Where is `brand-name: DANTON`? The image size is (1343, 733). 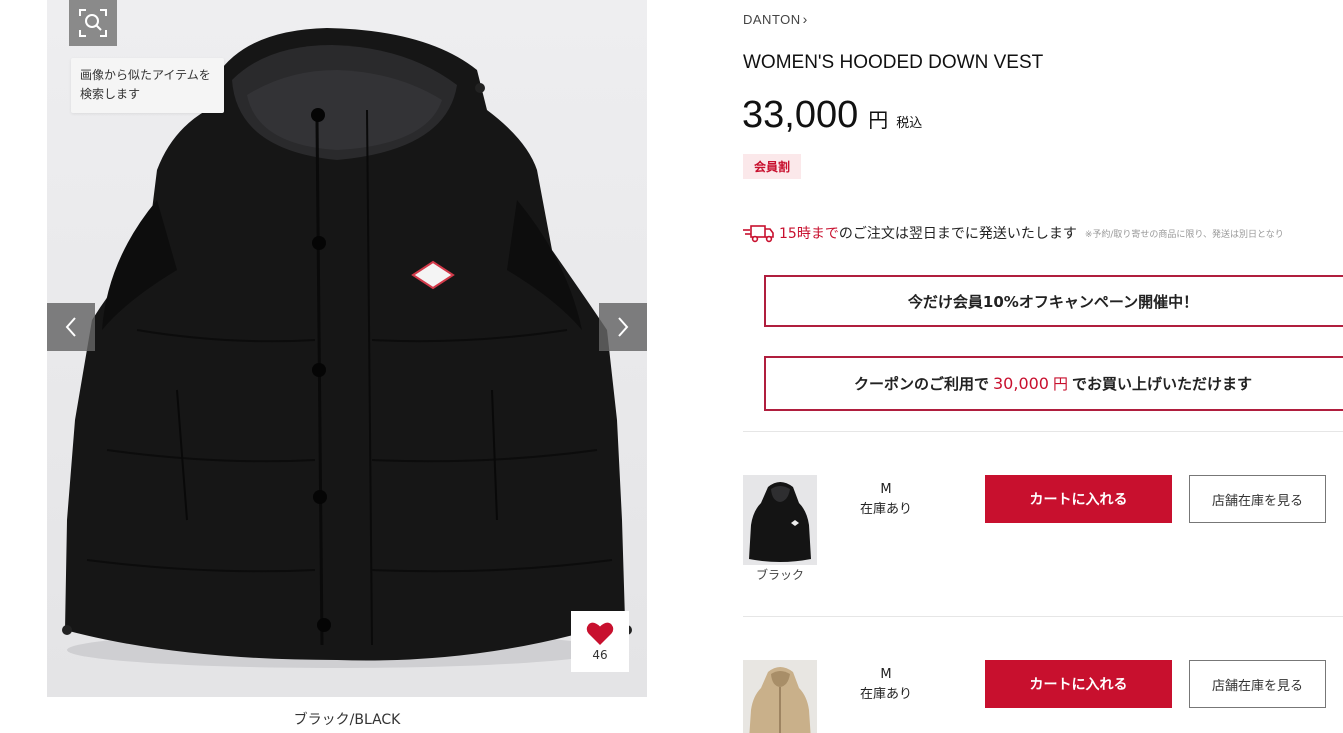 brand-name: DANTON is located at coordinates (772, 19).